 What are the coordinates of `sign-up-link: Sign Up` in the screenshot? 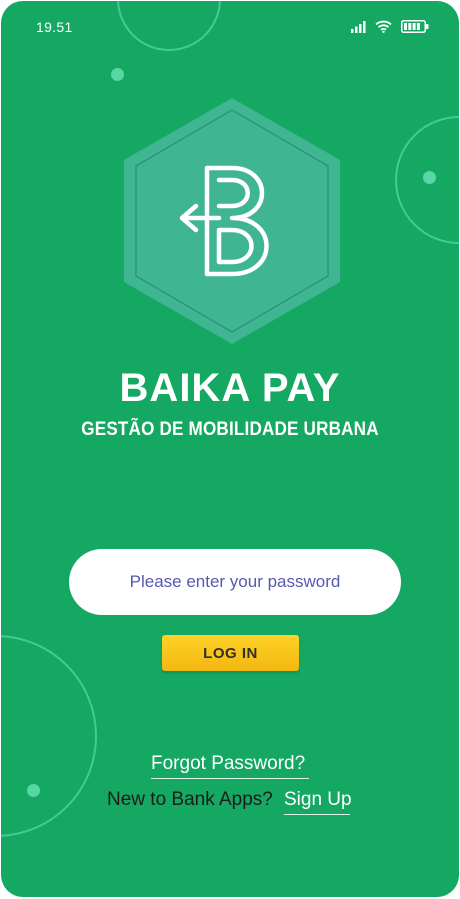 It's located at (318, 802).